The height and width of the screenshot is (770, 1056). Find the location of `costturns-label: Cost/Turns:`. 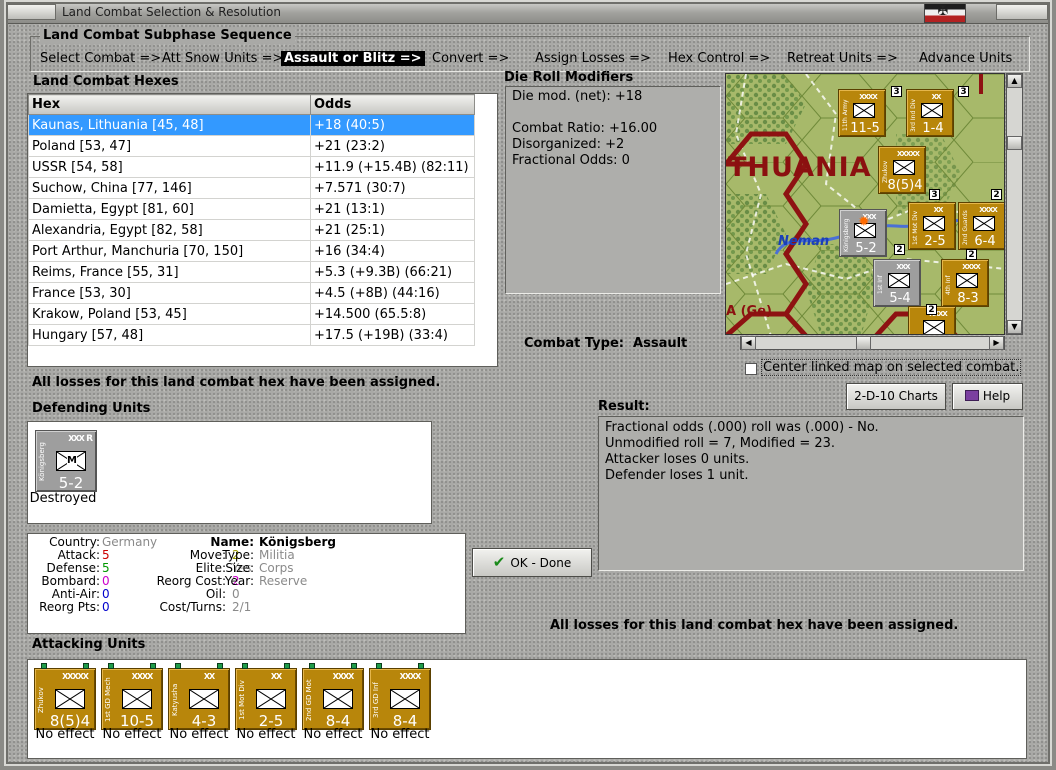

costturns-label: Cost/Turns: is located at coordinates (192, 607).